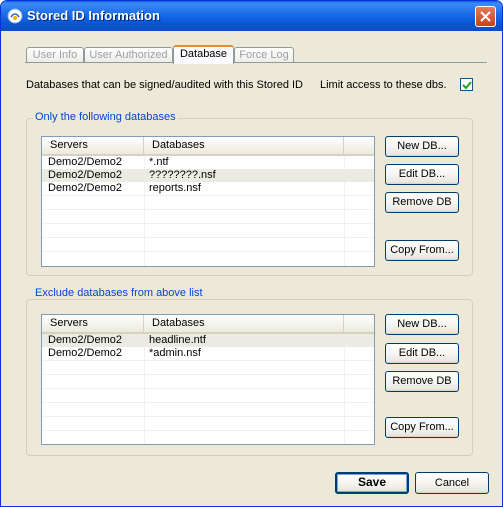  I want to click on close-button, so click(485, 16).